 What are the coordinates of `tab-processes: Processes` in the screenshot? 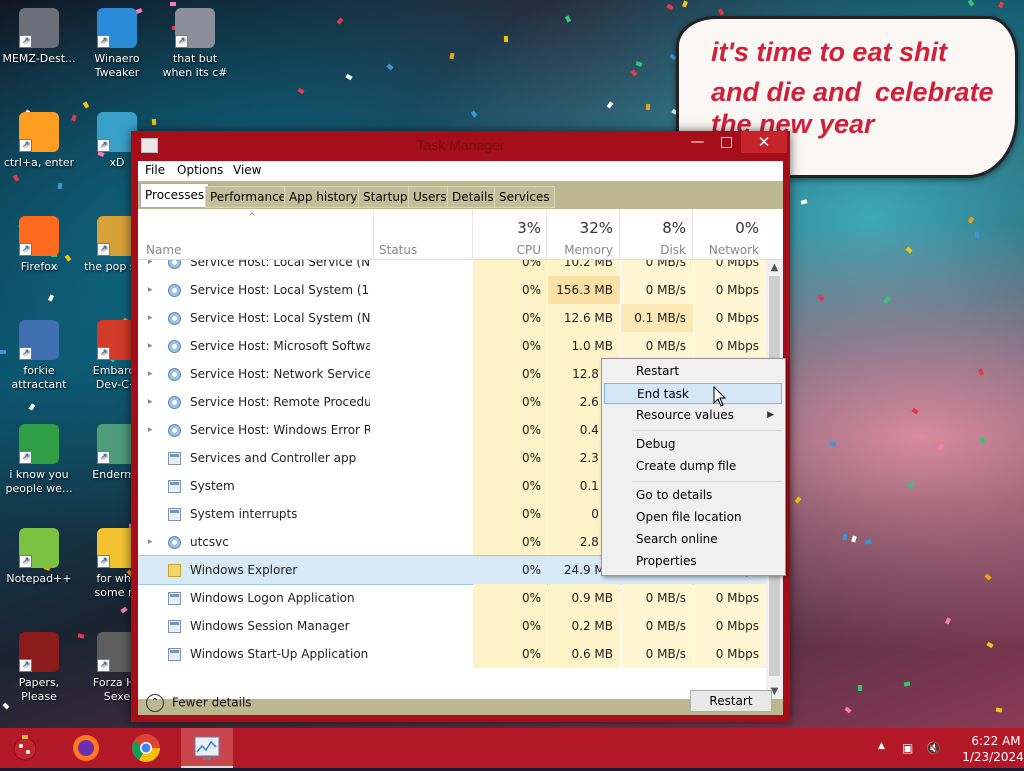 It's located at (175, 195).